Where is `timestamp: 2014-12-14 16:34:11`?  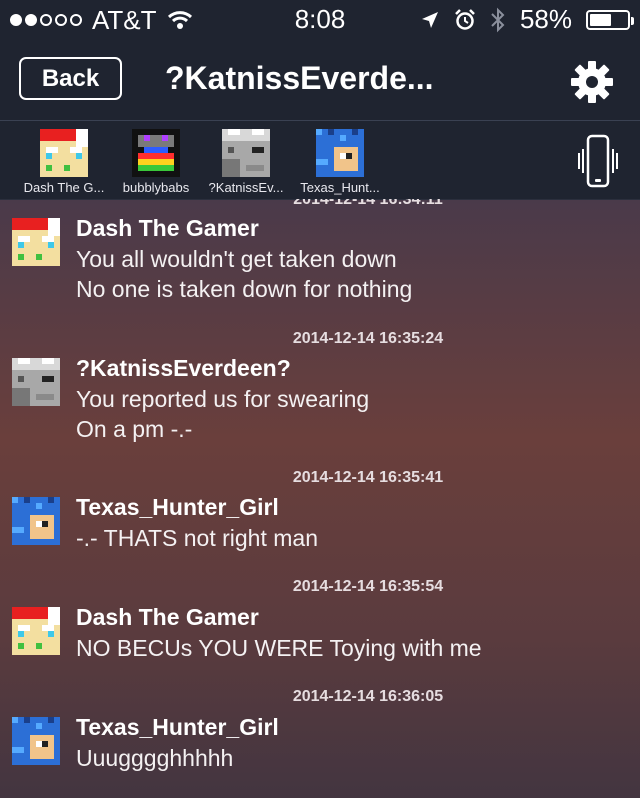 timestamp: 2014-12-14 16:34:11 is located at coordinates (368, 203).